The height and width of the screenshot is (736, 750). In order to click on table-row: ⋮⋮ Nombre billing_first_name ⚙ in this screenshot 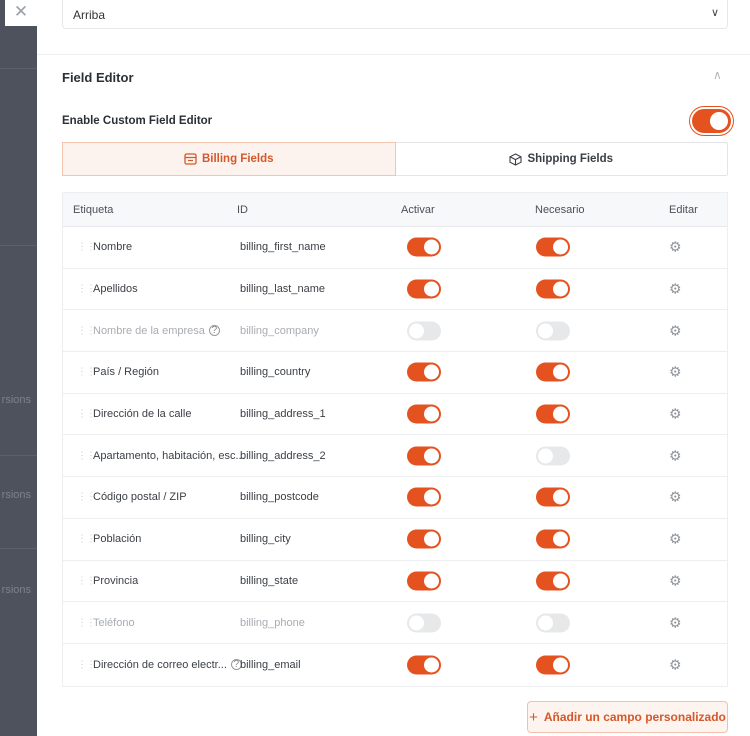, I will do `click(395, 248)`.